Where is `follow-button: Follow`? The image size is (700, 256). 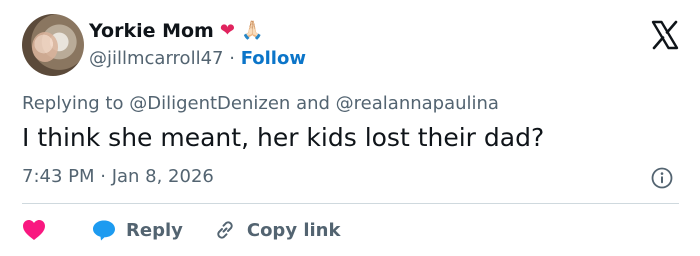 follow-button: Follow is located at coordinates (273, 58).